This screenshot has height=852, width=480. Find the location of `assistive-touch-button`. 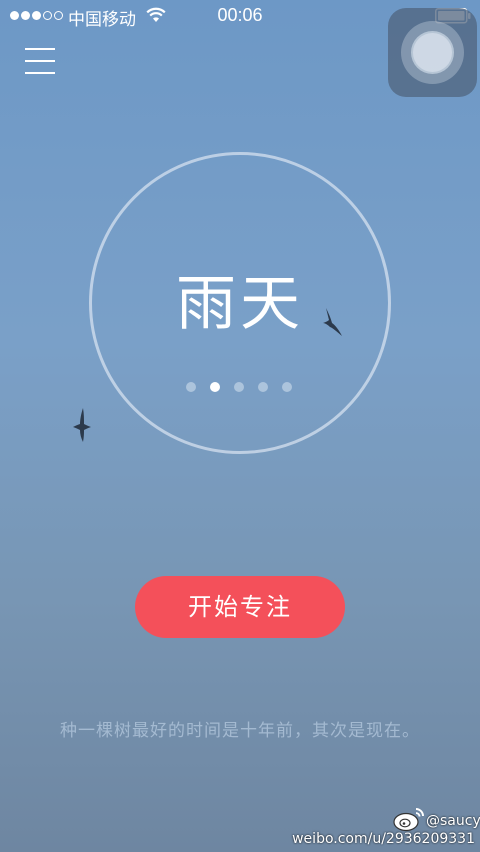

assistive-touch-button is located at coordinates (432, 52).